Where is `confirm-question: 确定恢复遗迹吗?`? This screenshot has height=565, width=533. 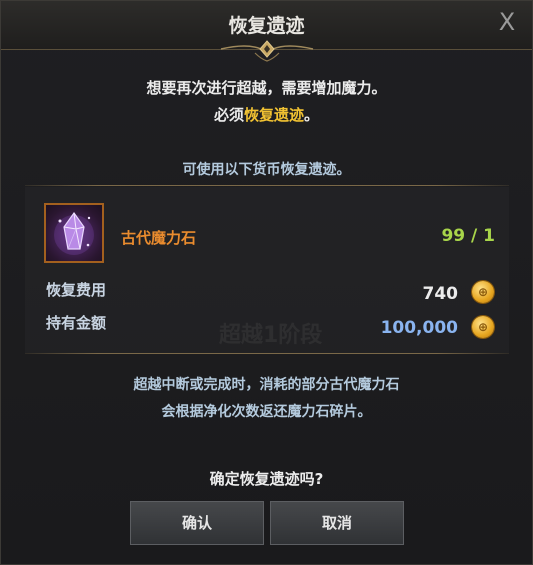 confirm-question: 确定恢复遗迹吗? is located at coordinates (266, 479).